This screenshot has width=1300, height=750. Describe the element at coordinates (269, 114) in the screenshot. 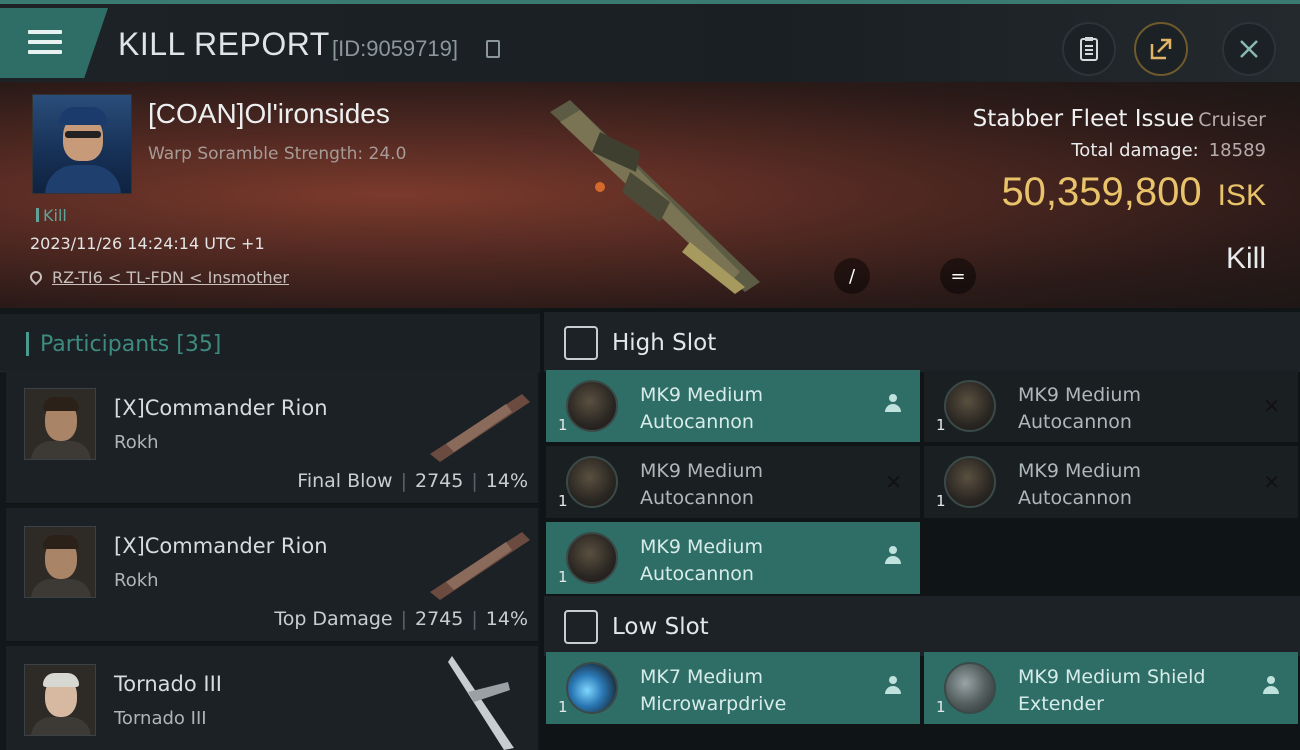

I see `victim-name: [COAN]Ol'ironsides` at that location.